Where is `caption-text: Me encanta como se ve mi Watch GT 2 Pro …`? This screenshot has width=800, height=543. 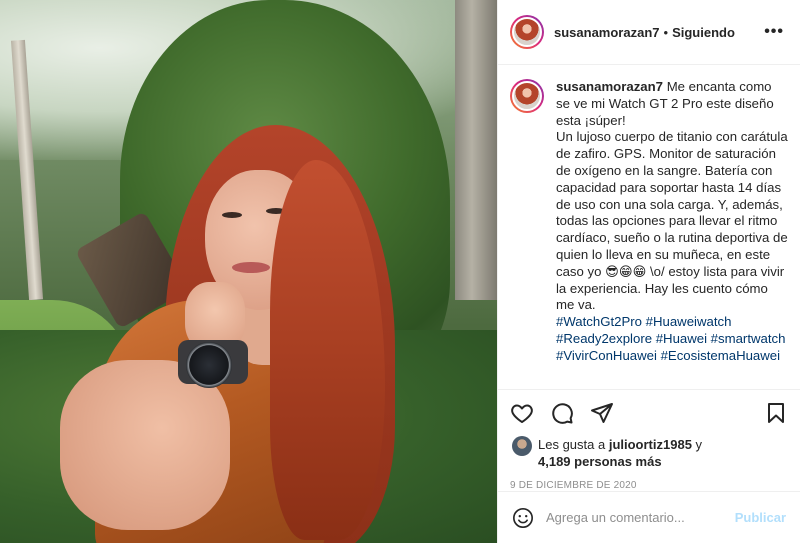
caption-text: Me encanta como se ve mi Watch GT 2 Pro … is located at coordinates (672, 196).